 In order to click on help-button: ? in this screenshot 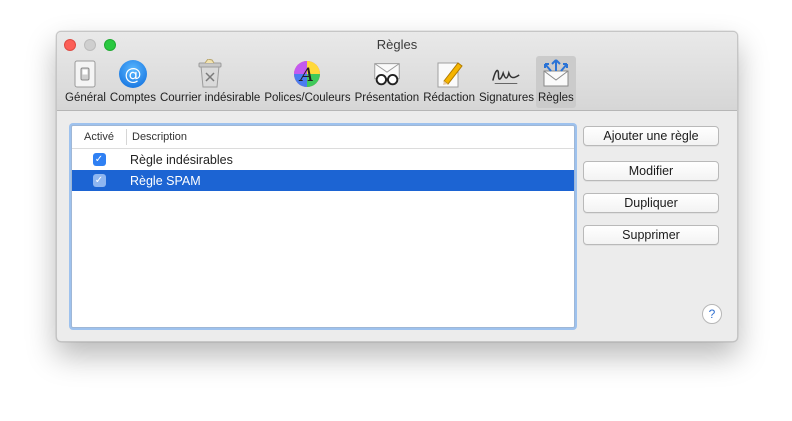, I will do `click(712, 314)`.